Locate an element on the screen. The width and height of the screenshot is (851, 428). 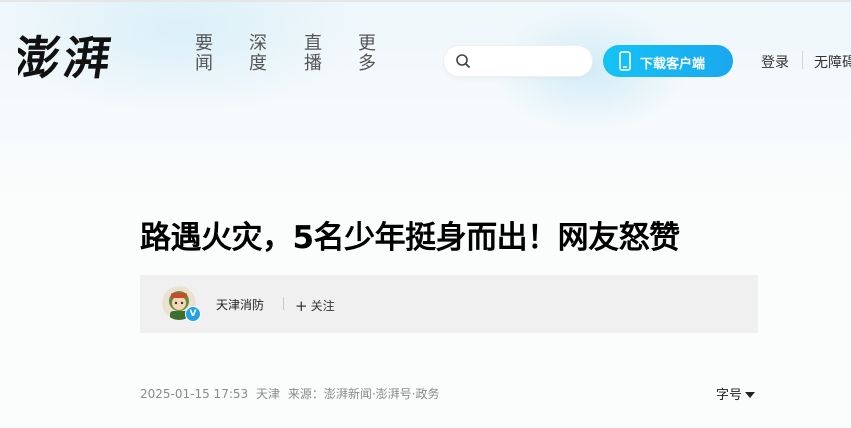
author-bar-divider is located at coordinates (283, 303).